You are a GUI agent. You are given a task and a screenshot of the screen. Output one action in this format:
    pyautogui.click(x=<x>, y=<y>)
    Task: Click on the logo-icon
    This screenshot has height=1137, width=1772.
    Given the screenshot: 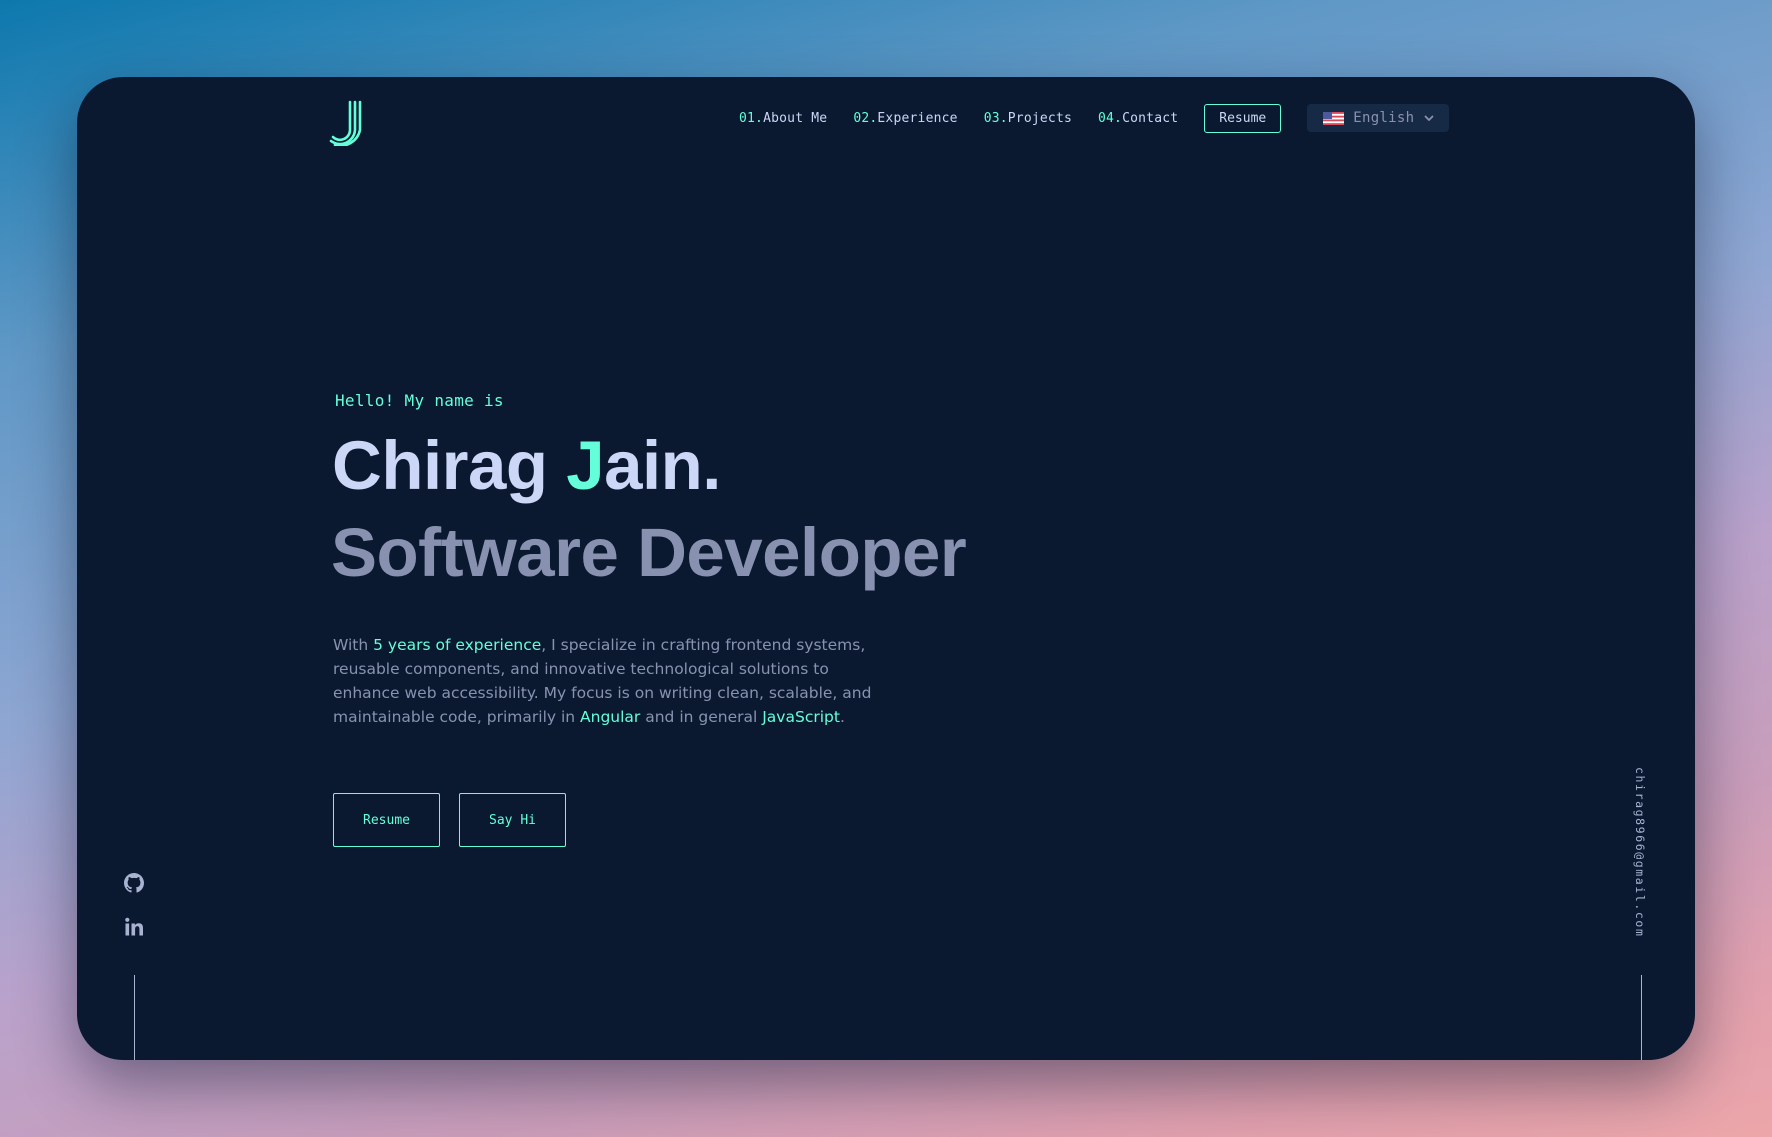 What is the action you would take?
    pyautogui.click(x=347, y=122)
    